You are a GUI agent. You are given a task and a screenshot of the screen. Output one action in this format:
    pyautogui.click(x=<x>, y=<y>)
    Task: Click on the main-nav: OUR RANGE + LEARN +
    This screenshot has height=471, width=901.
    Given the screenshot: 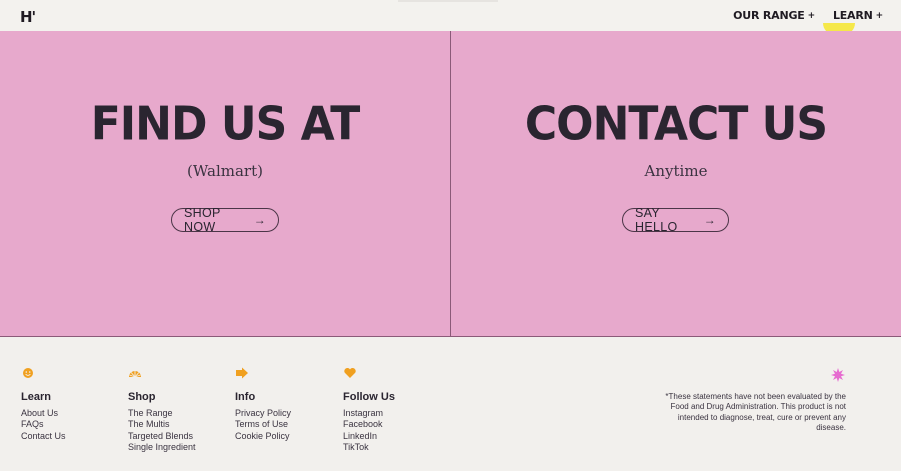 What is the action you would take?
    pyautogui.click(x=808, y=15)
    